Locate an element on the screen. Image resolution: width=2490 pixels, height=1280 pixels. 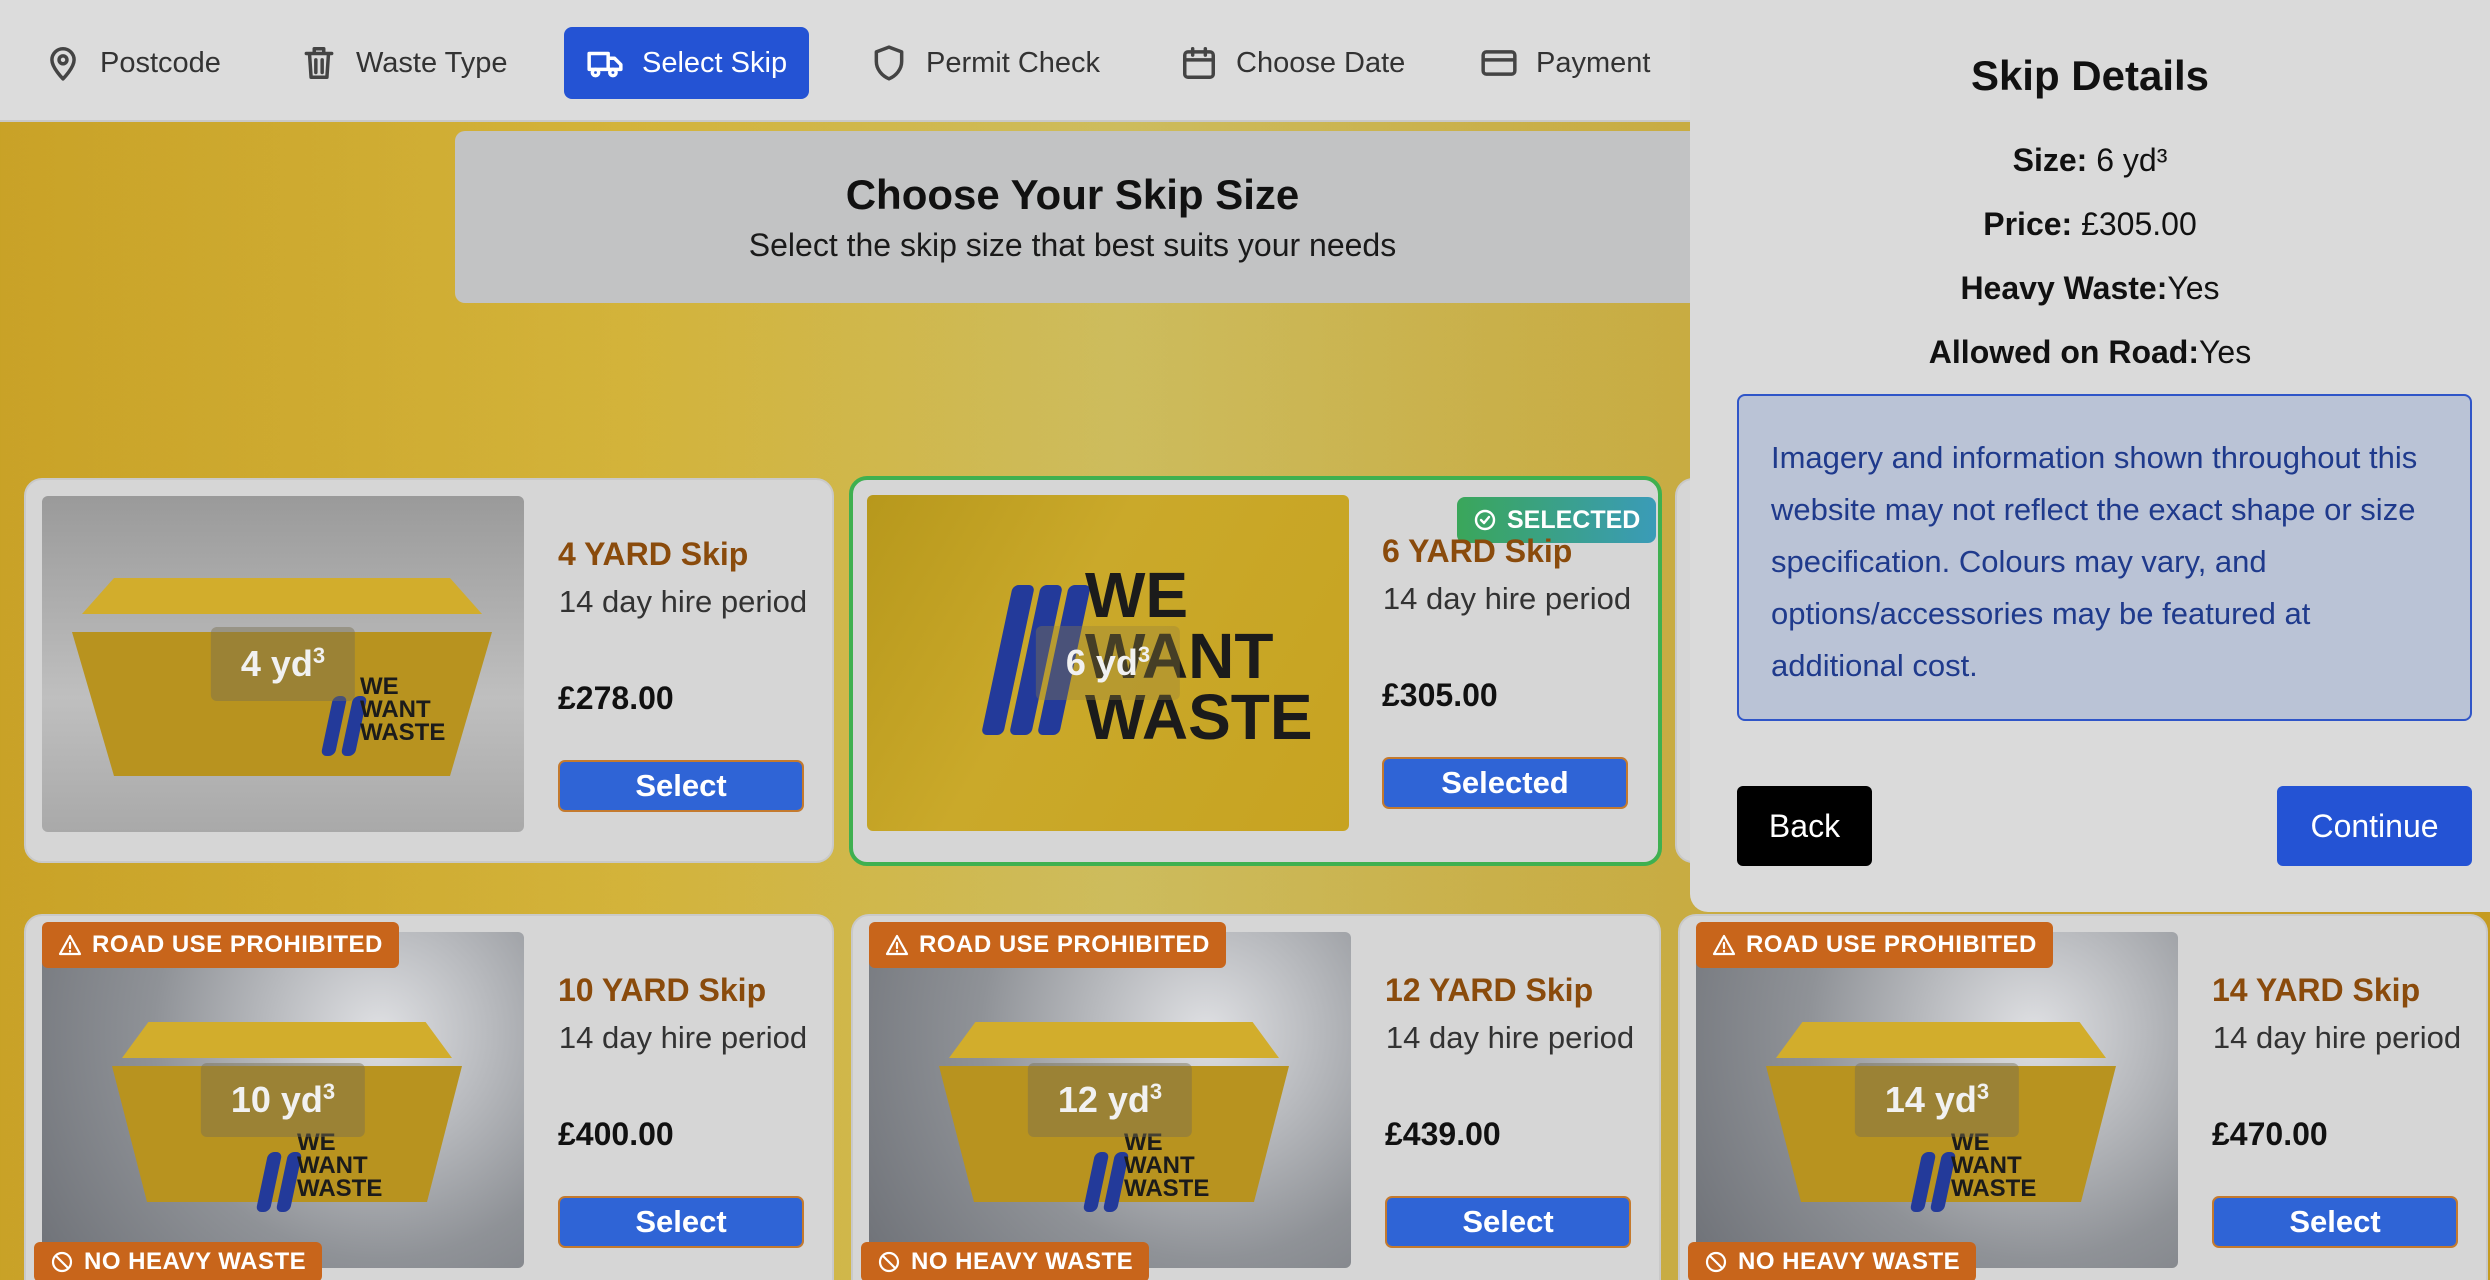
skip-price: £305.00 is located at coordinates (1440, 695).